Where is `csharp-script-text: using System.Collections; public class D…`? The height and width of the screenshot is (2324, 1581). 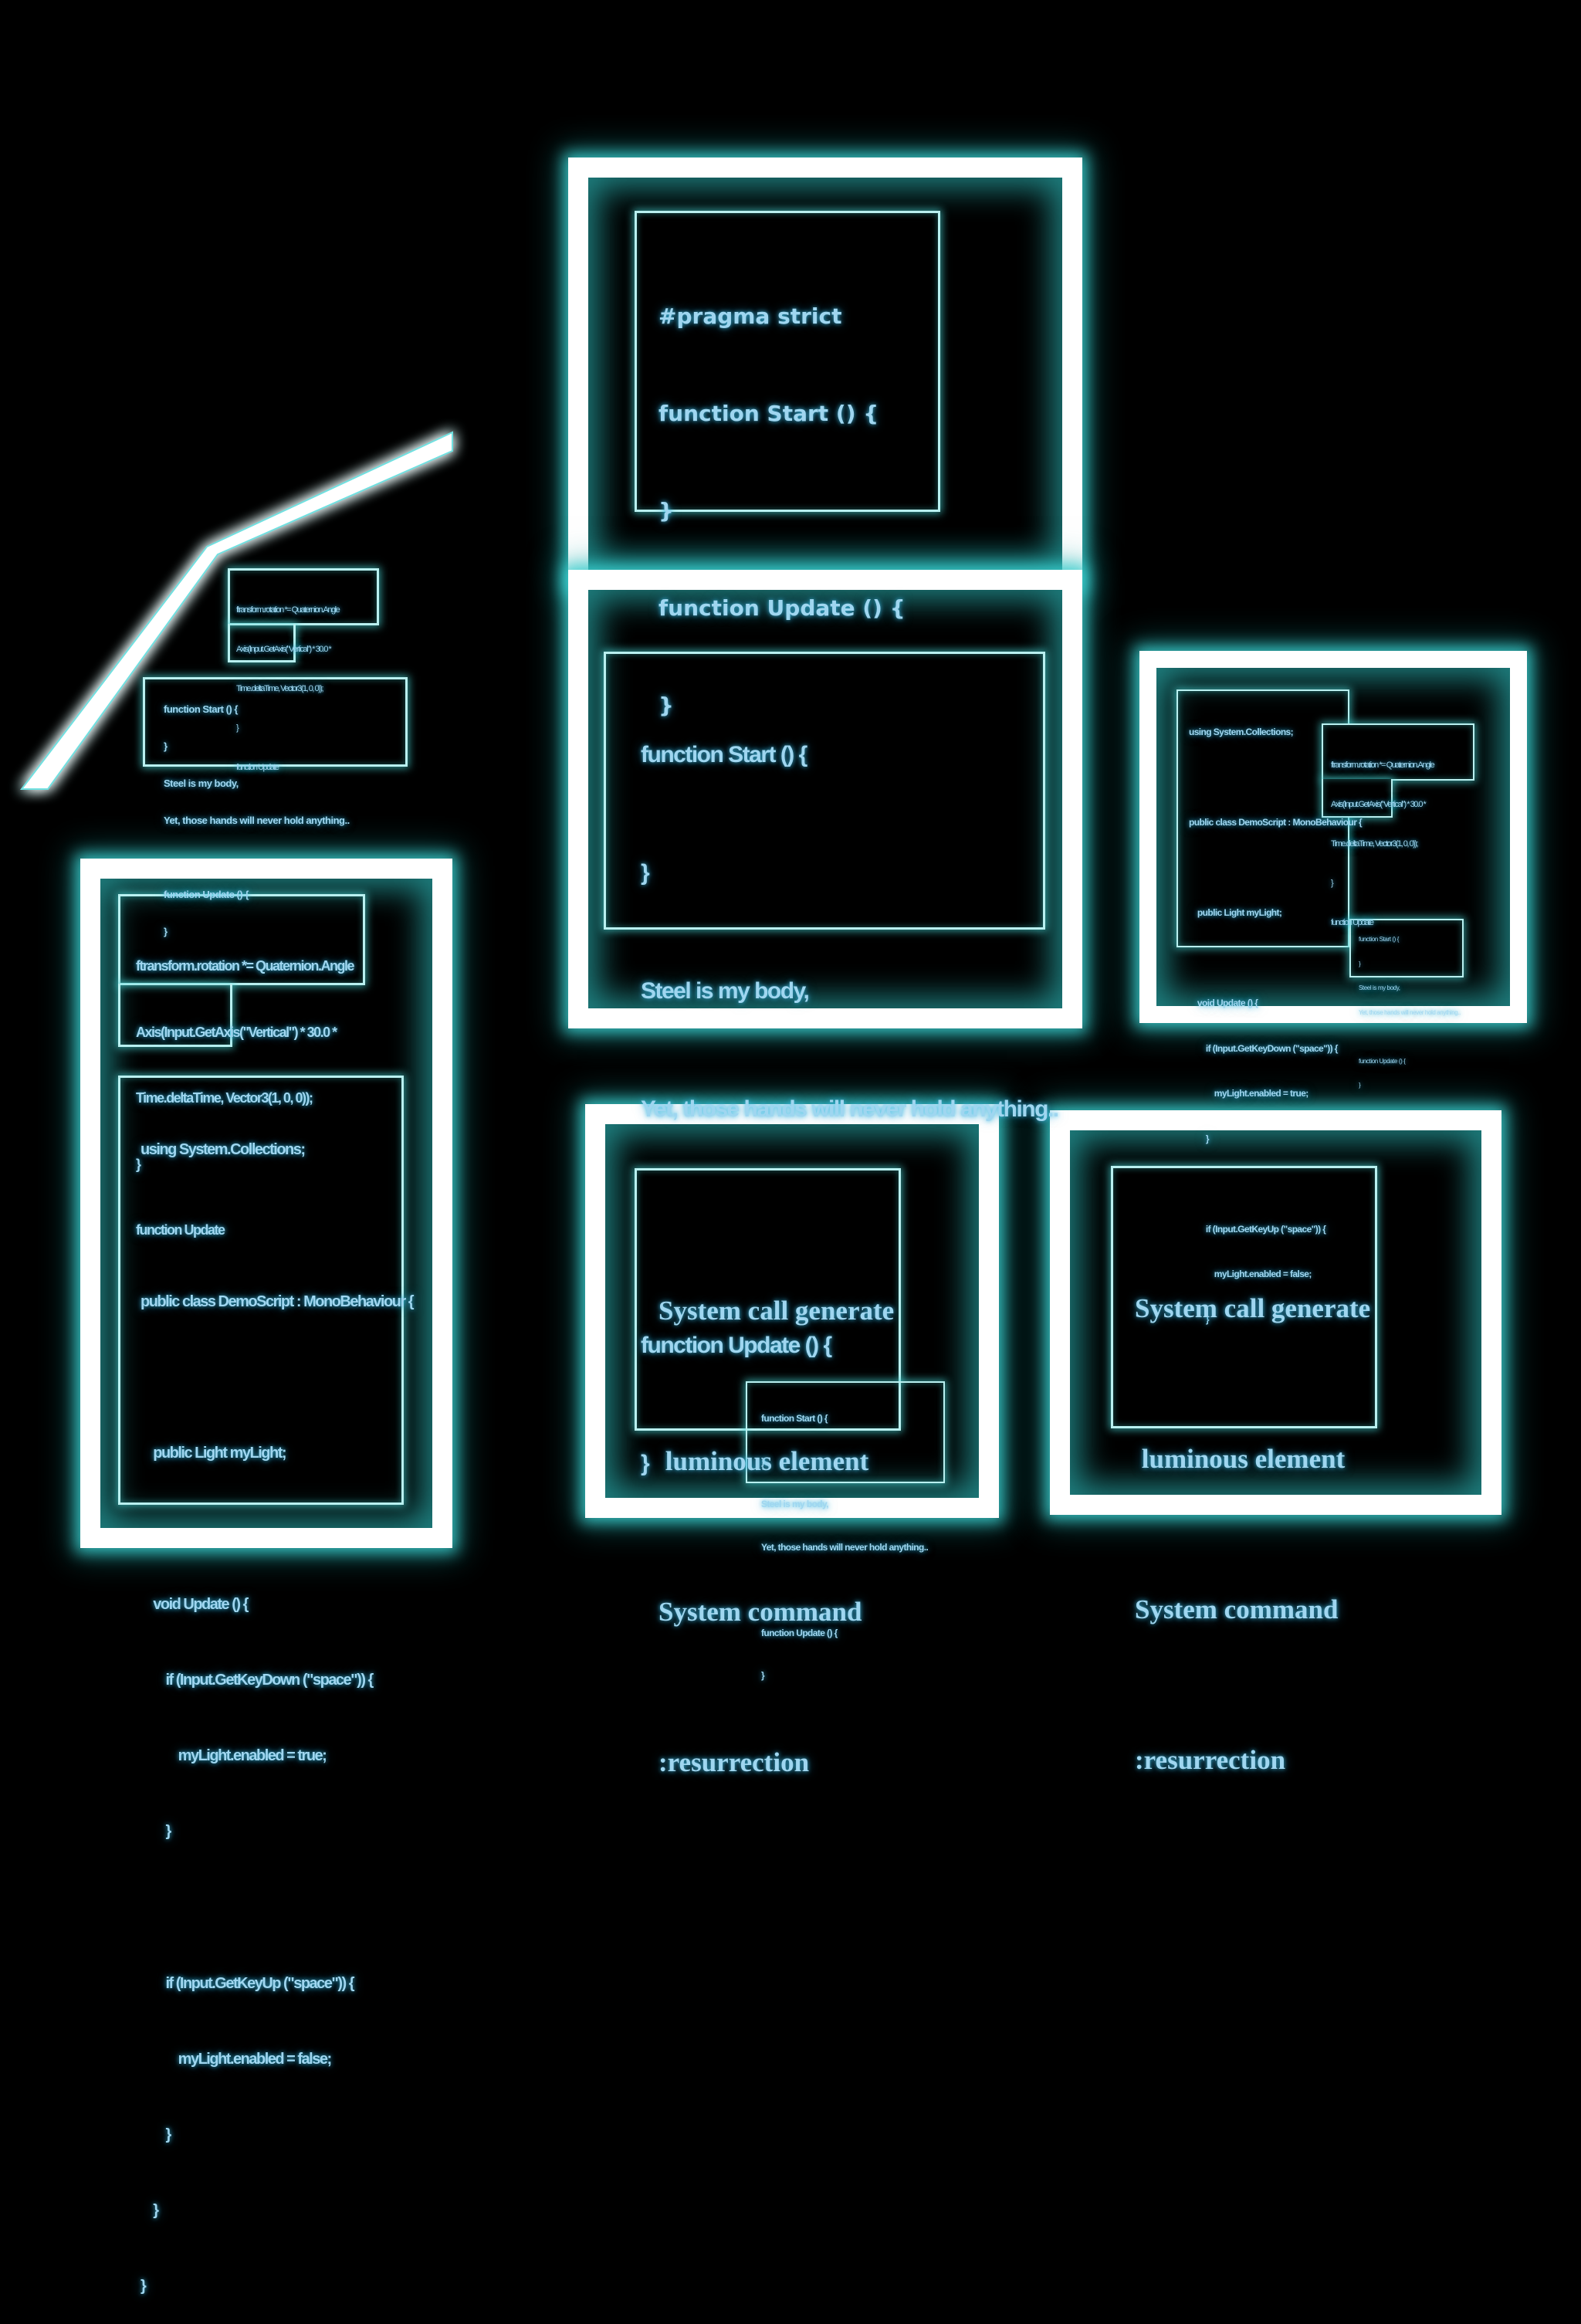
csharp-script-text: using System.Collections; public class D… is located at coordinates (277, 1705).